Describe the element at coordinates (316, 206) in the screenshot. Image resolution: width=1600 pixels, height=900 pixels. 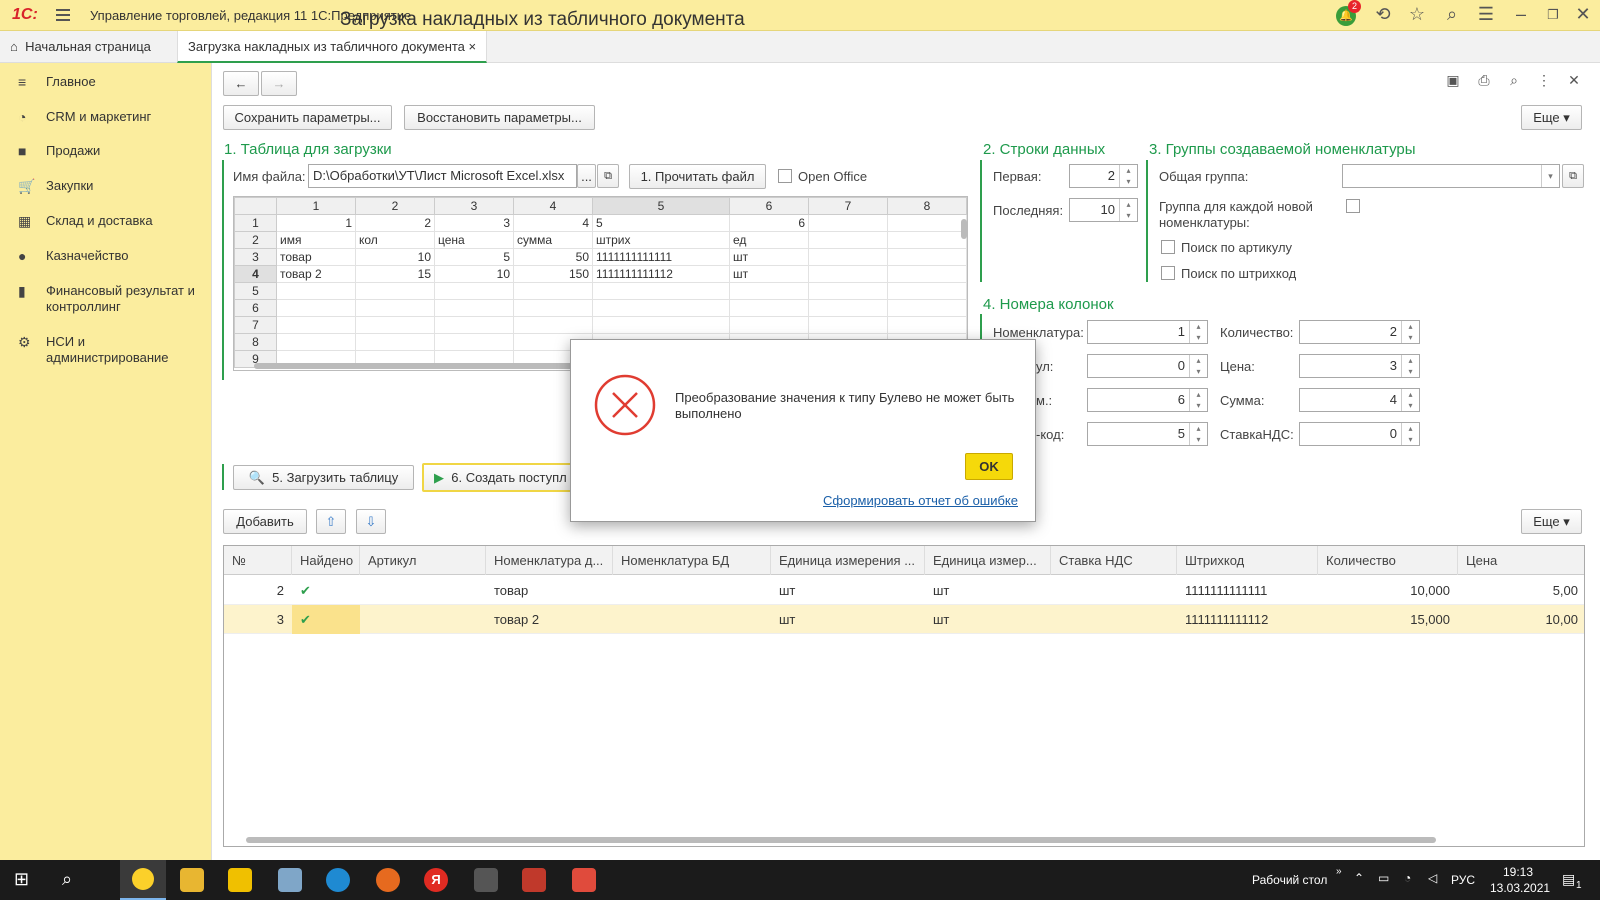
I see `col-header: 1` at that location.